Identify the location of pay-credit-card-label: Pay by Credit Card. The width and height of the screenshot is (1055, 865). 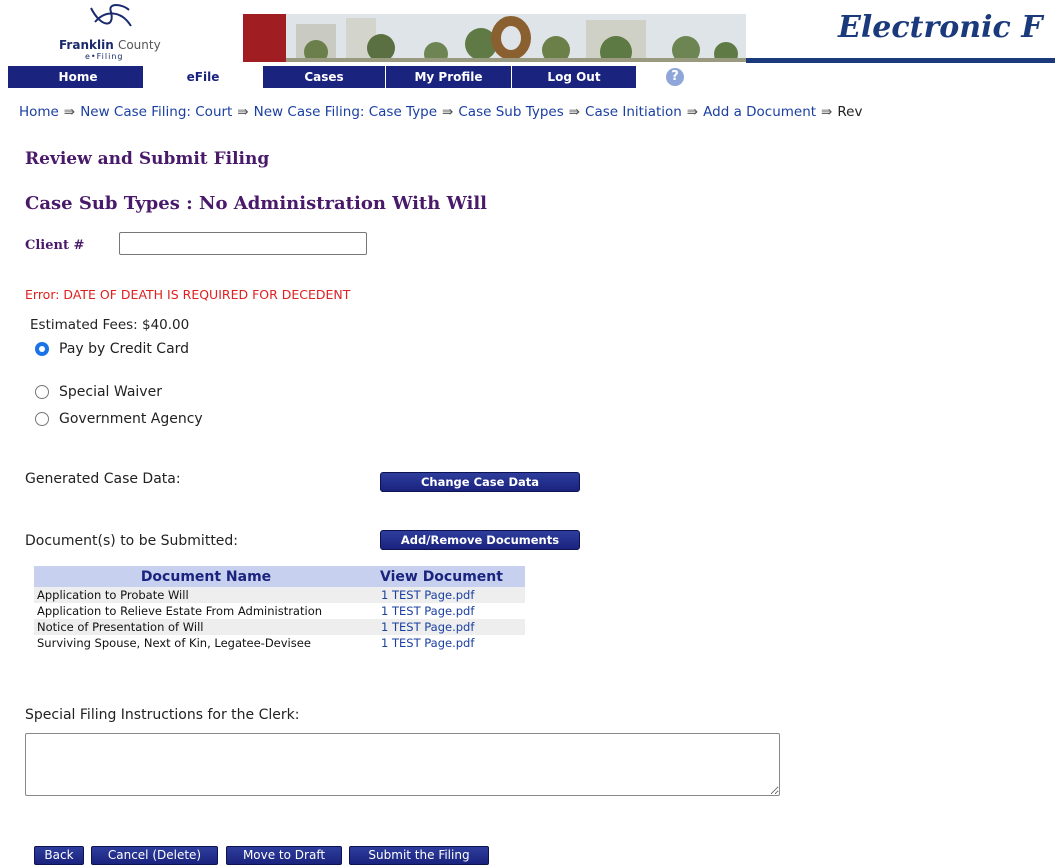
(124, 349).